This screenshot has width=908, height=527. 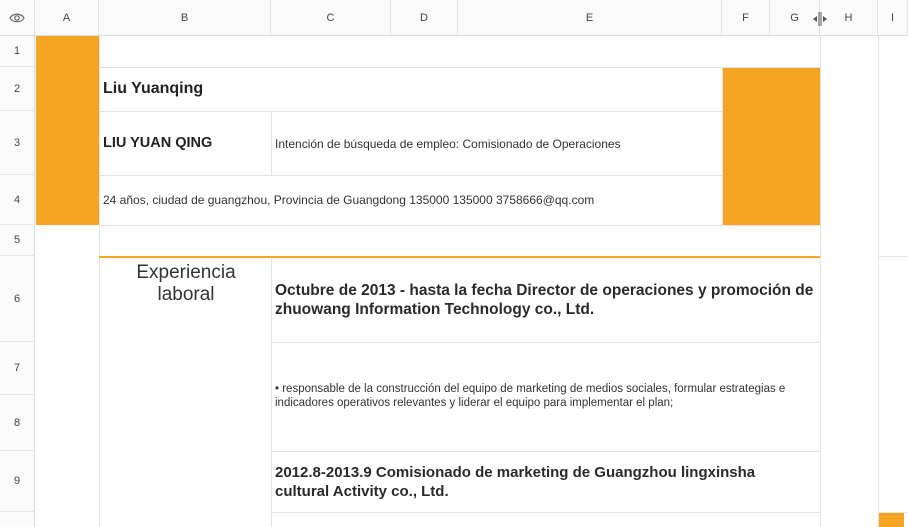 I want to click on accent-block-corner, so click(x=891, y=520).